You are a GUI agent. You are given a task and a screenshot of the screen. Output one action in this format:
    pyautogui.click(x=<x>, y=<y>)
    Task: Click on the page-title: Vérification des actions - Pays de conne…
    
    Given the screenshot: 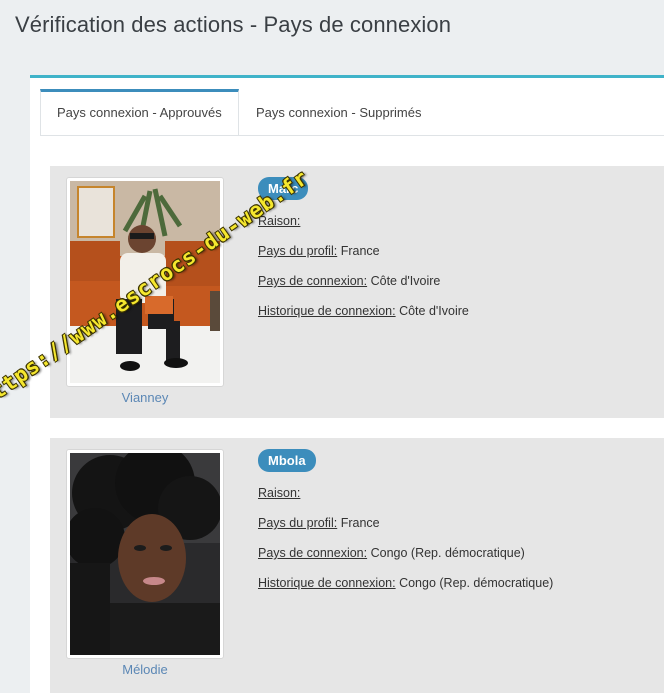 What is the action you would take?
    pyautogui.click(x=233, y=24)
    